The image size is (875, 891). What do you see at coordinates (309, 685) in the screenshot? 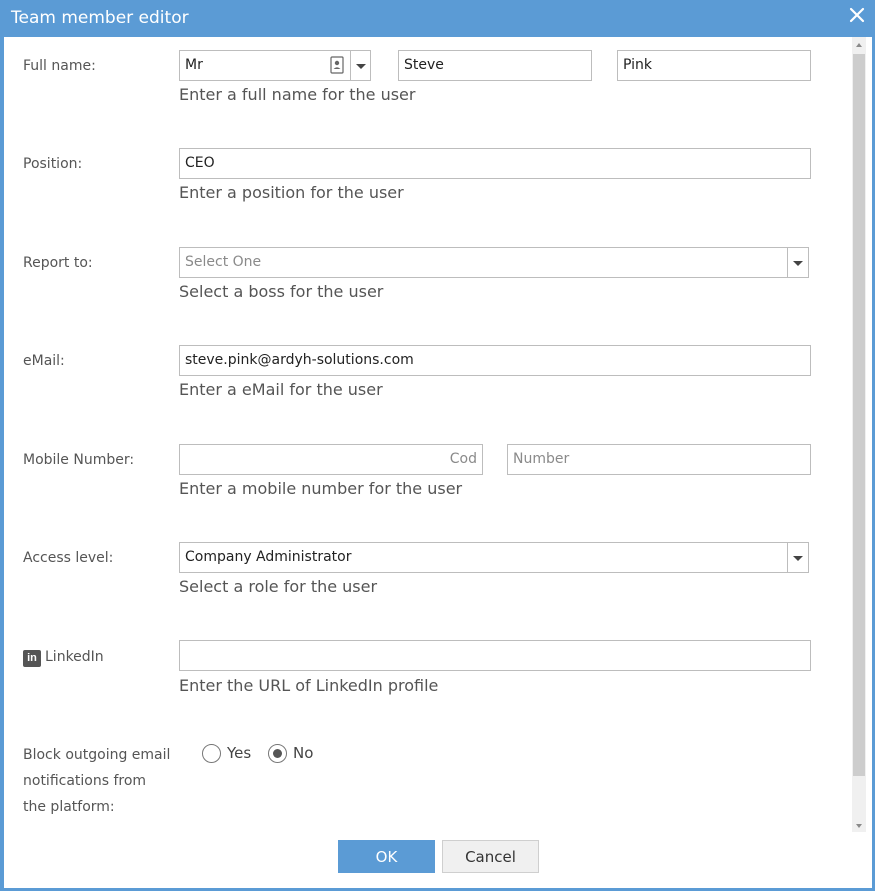
I see `linkedin-hint: Enter the URL of LinkedIn profile` at bounding box center [309, 685].